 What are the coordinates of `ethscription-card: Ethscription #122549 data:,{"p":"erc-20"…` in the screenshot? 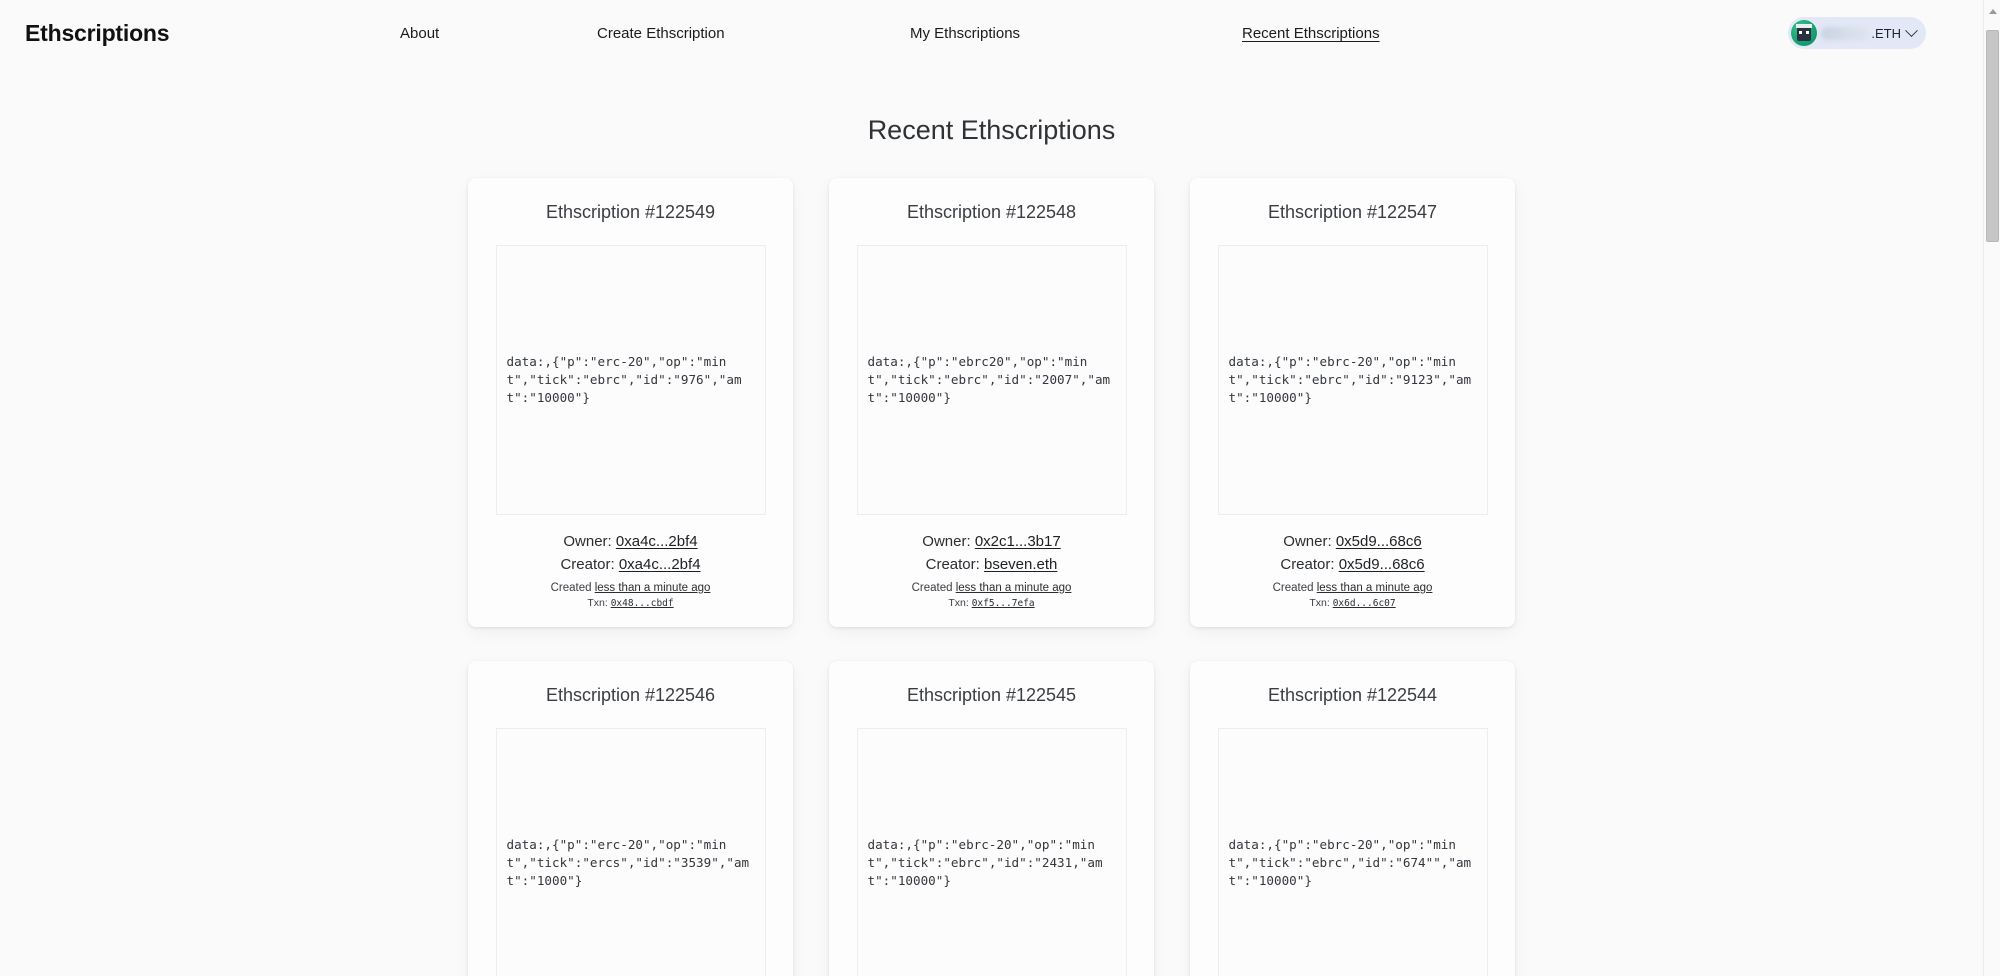 It's located at (630, 402).